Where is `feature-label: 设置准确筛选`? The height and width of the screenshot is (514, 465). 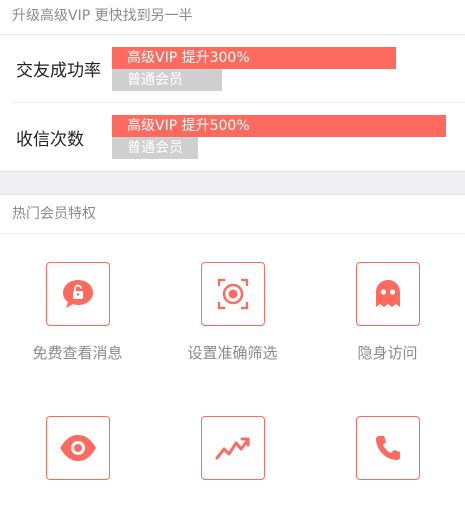
feature-label: 设置准确筛选 is located at coordinates (232, 353).